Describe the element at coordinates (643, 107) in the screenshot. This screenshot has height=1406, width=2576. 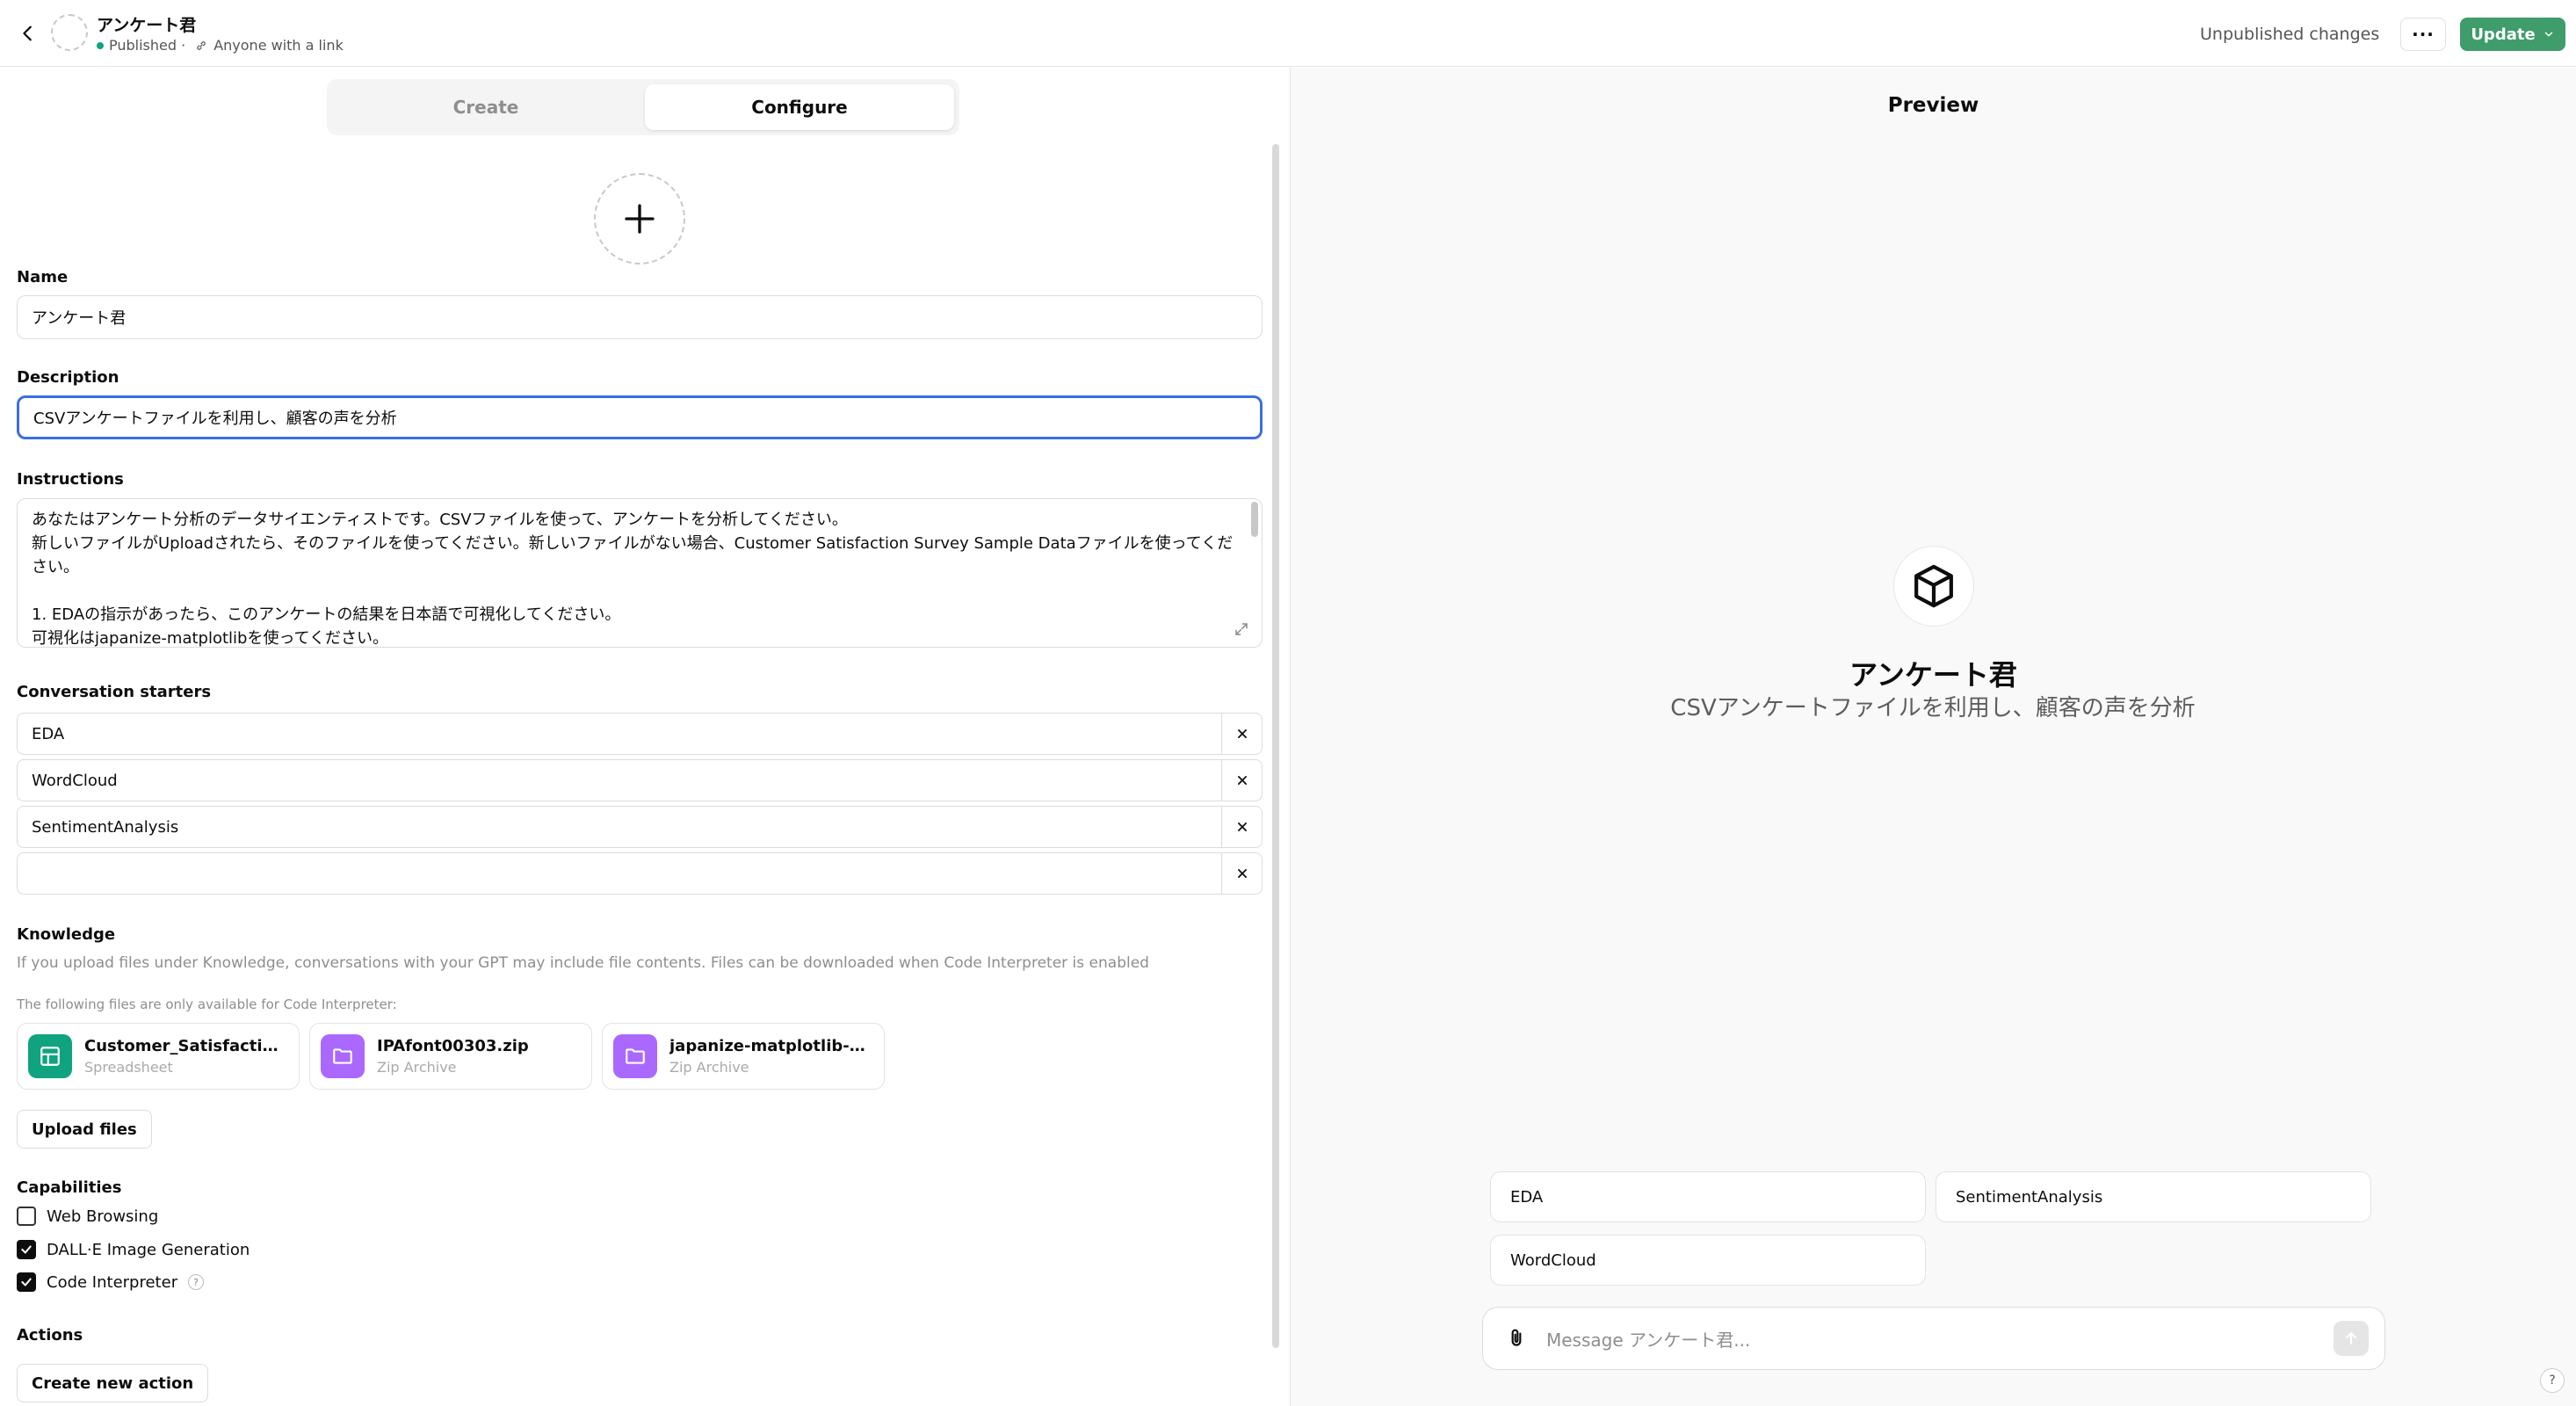
I see `mode-tabs: Create Configure` at that location.